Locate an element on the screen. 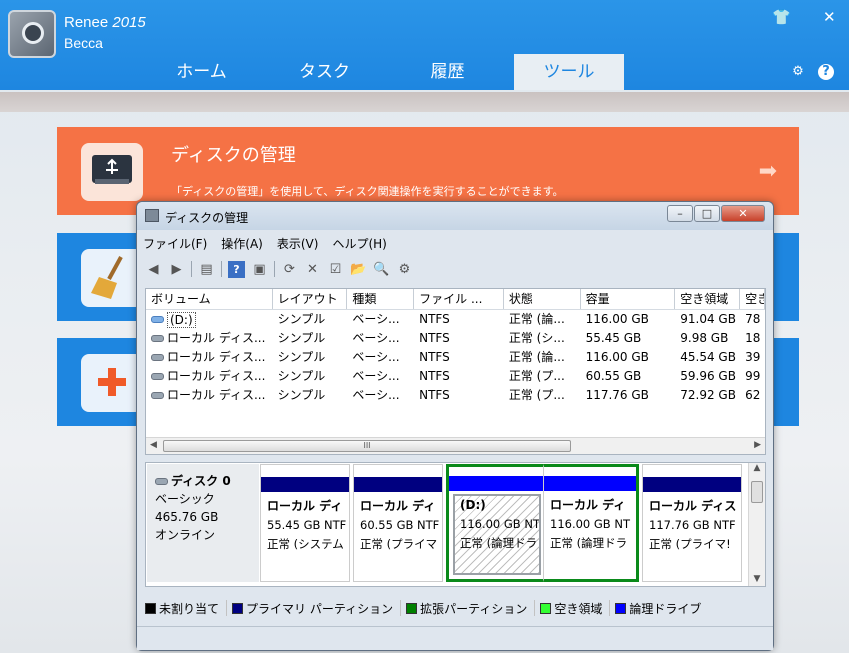 The width and height of the screenshot is (849, 653). scroll-right-icon: ▶ is located at coordinates (757, 445).